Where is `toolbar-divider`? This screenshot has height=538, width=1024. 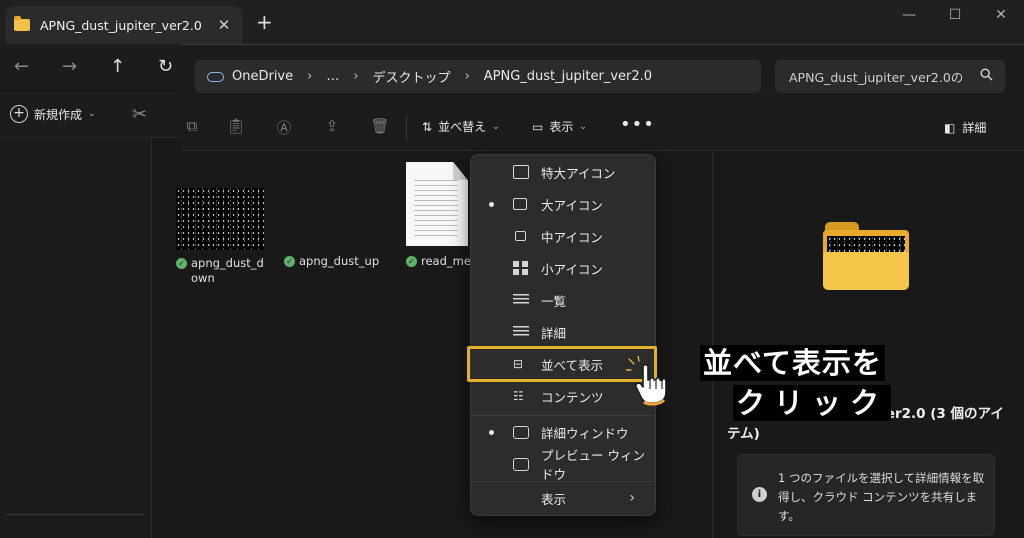 toolbar-divider is located at coordinates (406, 128).